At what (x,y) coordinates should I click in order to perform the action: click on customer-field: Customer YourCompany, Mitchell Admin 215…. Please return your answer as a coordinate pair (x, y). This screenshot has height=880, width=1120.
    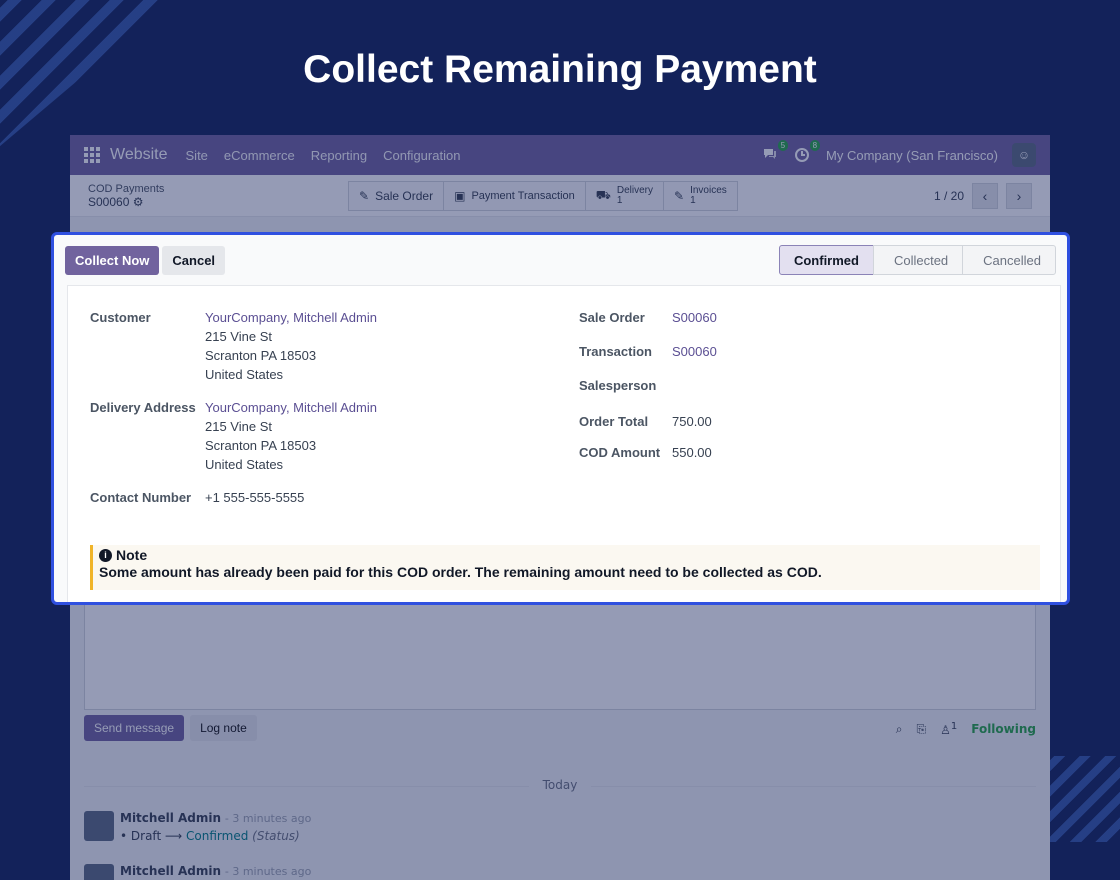
    Looking at the image, I should click on (320, 346).